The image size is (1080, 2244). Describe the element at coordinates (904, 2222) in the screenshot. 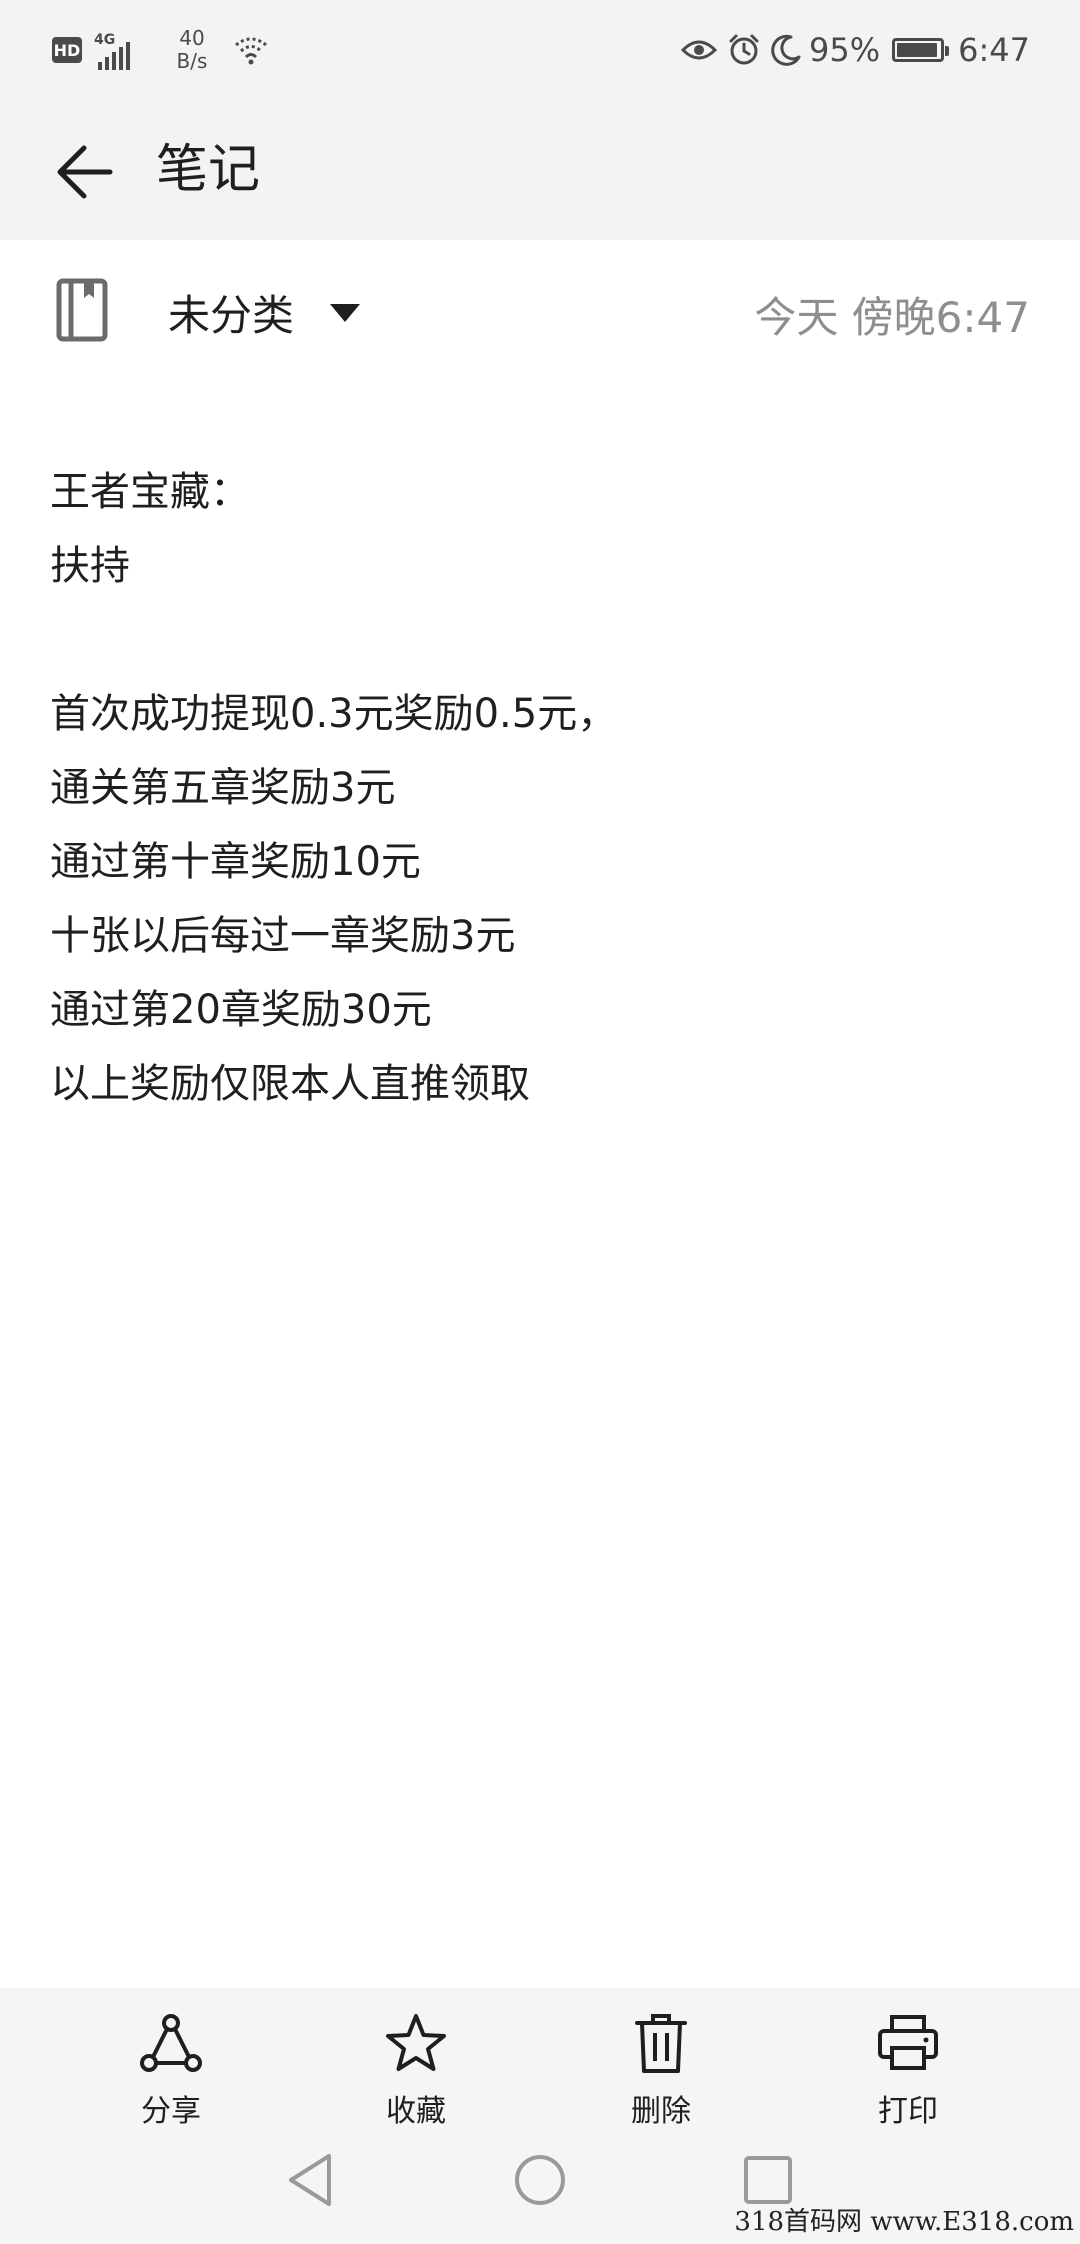

I see `watermark: 318首码网 www.E318.com` at that location.